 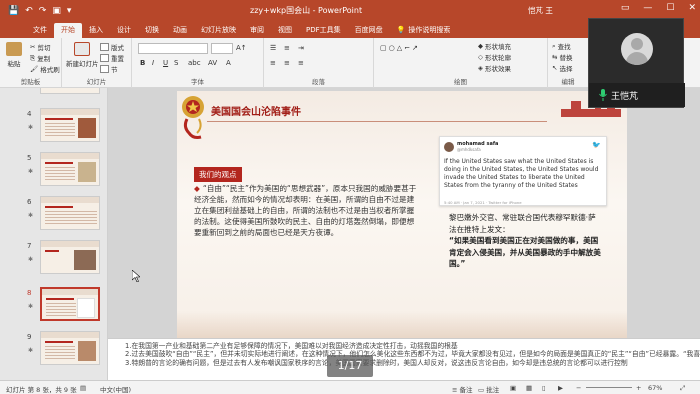 I want to click on slide-title: 美国国会山沦陷事件, so click(x=256, y=110).